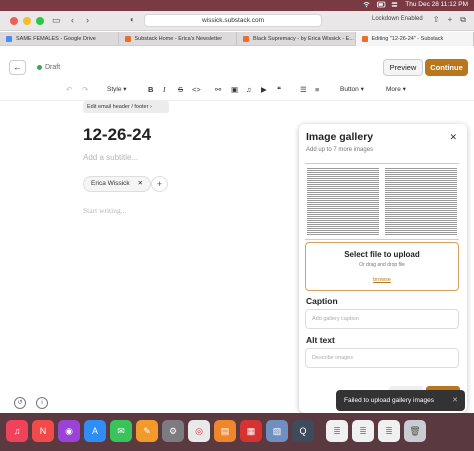 Image resolution: width=474 pixels, height=451 pixels. Describe the element at coordinates (436, 4) in the screenshot. I see `clock: Thu Dec 28 11:12 PM` at that location.